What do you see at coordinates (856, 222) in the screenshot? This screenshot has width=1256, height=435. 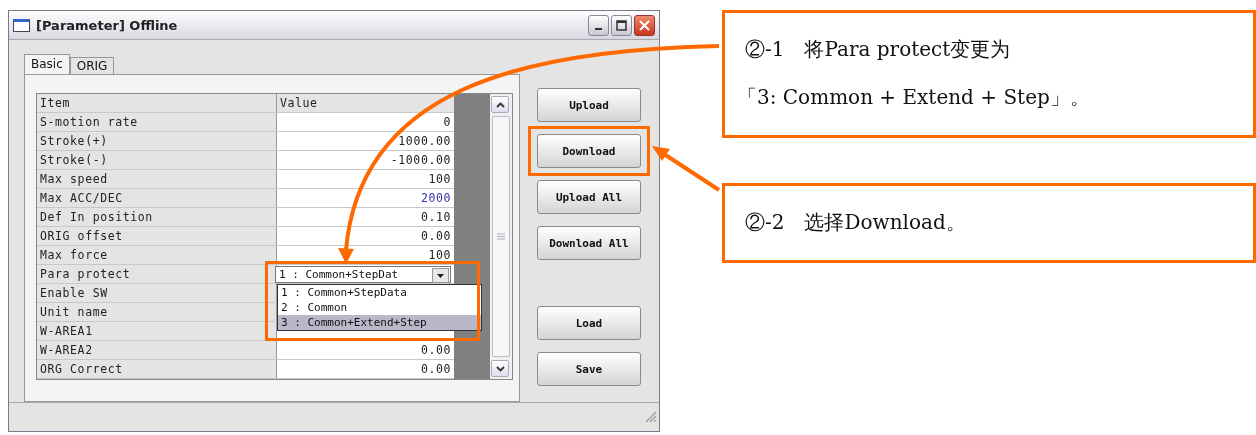 I see `callout-text: ②-2 选择Download。` at bounding box center [856, 222].